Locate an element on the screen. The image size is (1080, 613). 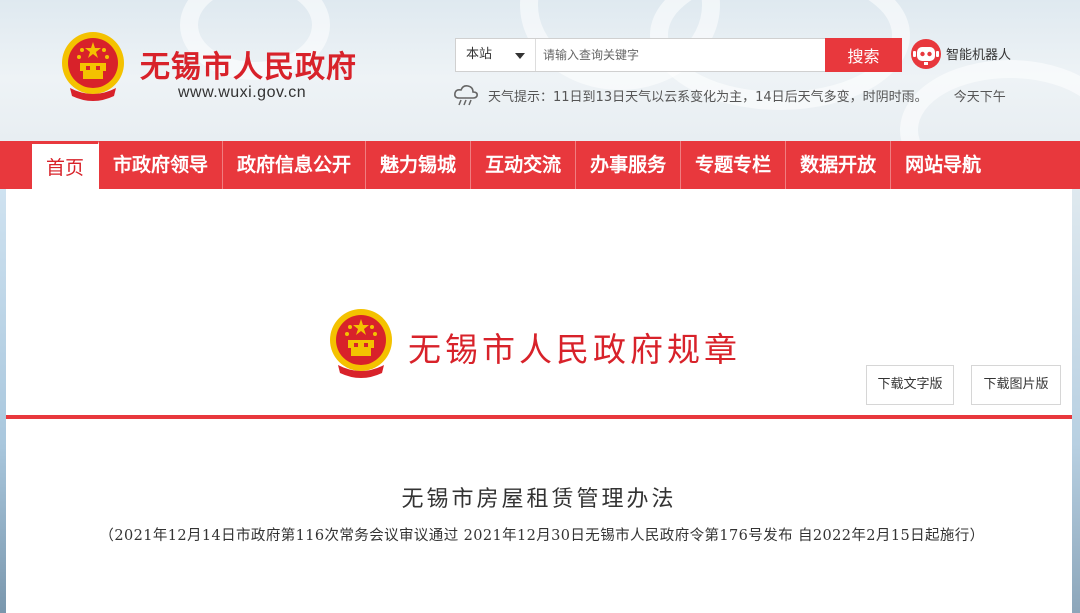
search-bar: 本站 搜索 is located at coordinates (678, 55).